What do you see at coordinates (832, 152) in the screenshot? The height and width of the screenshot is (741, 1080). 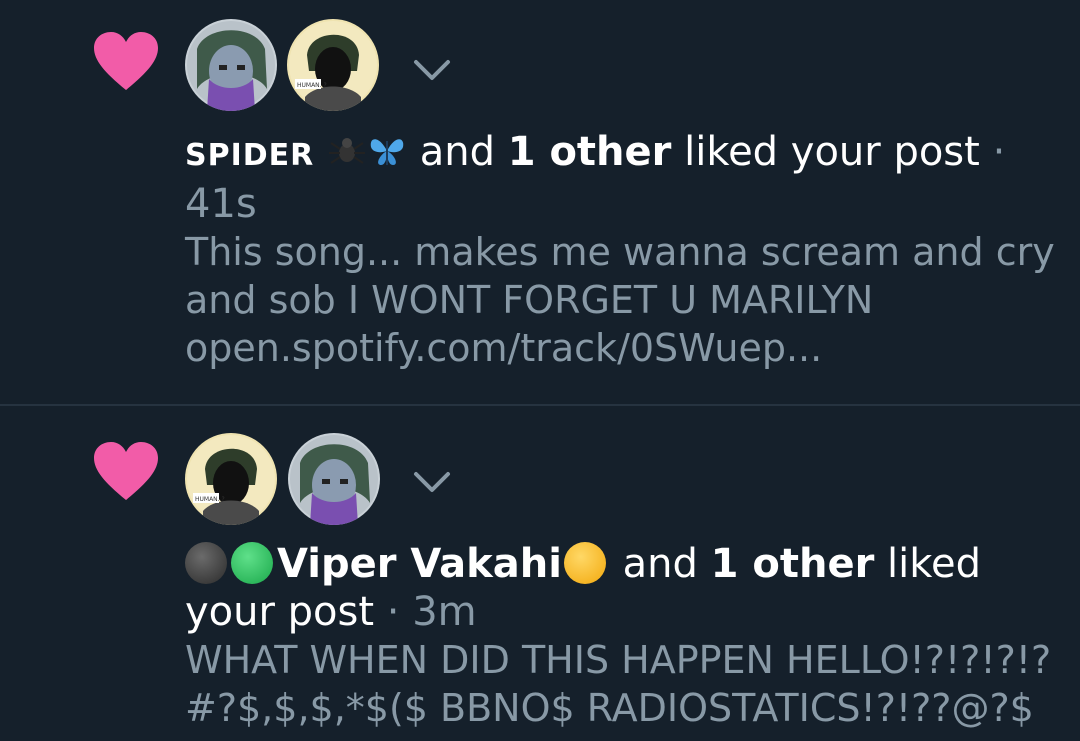 I see `action-suffix: liked your post` at bounding box center [832, 152].